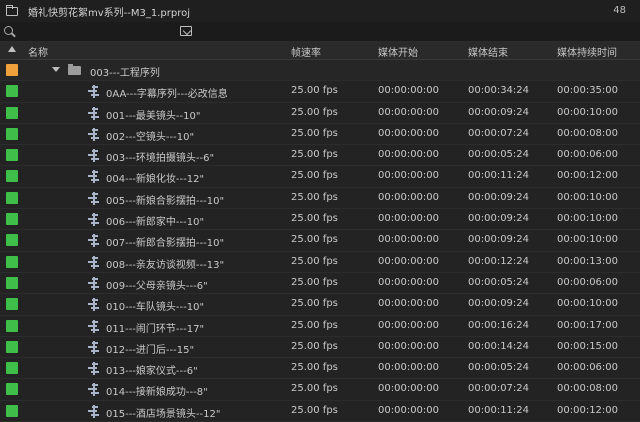 This screenshot has width=640, height=422. Describe the element at coordinates (588, 261) in the screenshot. I see `media-duration: 00:00:13:00` at that location.